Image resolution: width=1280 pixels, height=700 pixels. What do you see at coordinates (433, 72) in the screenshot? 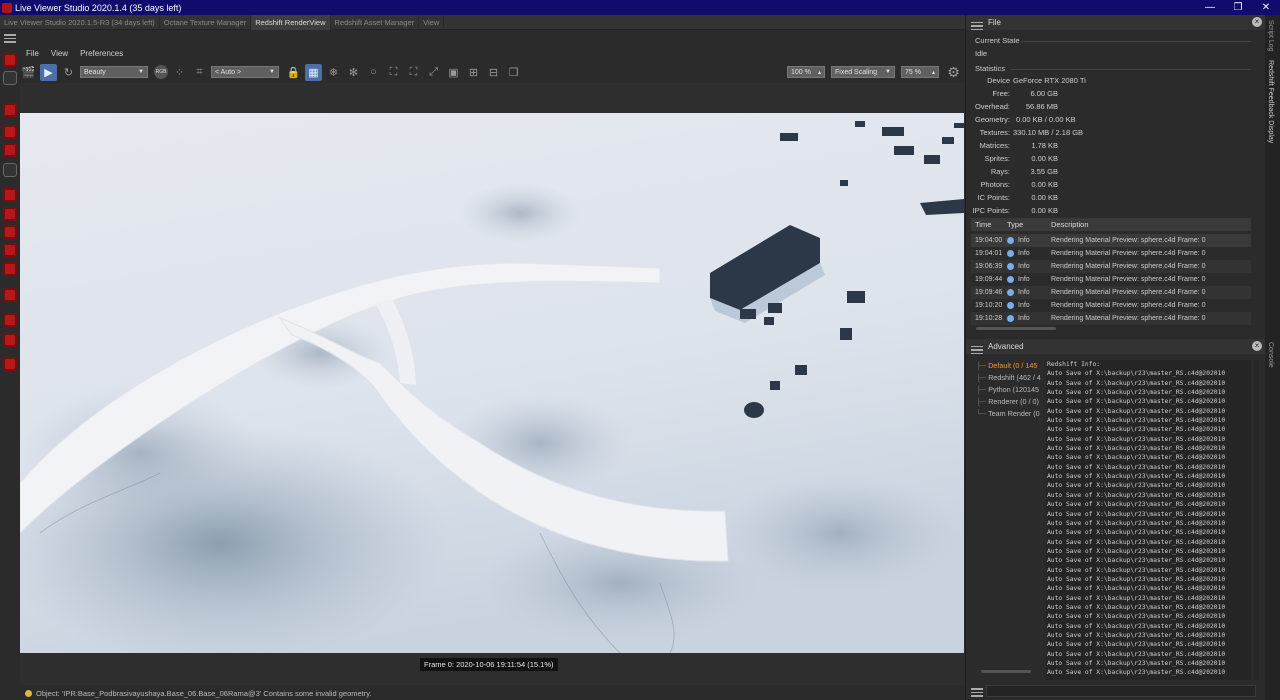
I see `eyedropper-icon: ⤢` at bounding box center [433, 72].